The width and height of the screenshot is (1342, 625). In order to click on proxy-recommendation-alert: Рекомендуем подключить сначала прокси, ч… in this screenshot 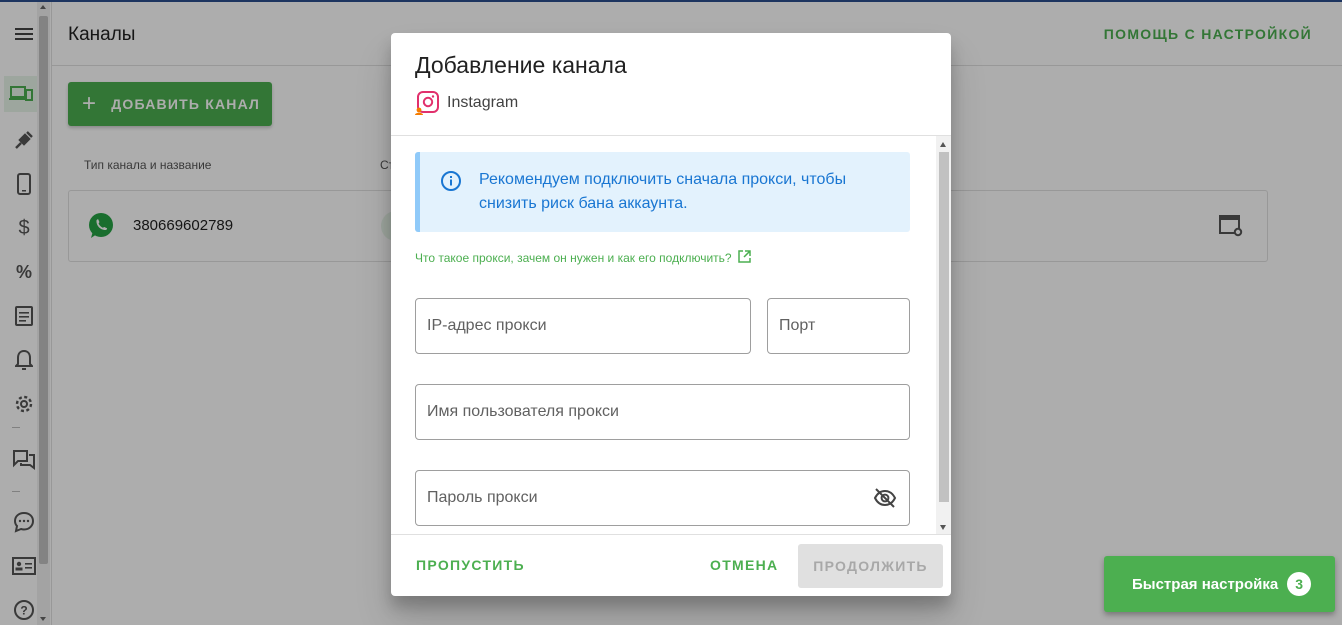, I will do `click(662, 192)`.